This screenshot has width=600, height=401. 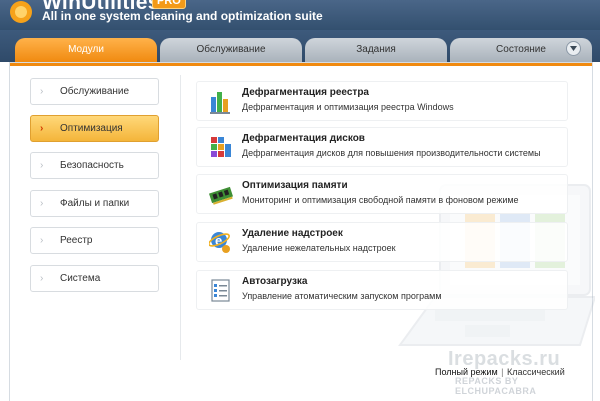 I want to click on sidebar-item-label: Файлы и папки, so click(x=95, y=203).